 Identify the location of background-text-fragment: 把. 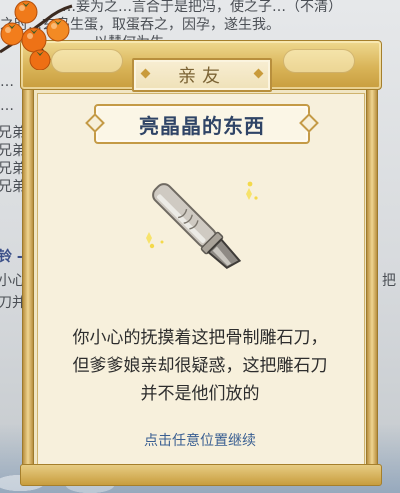
(389, 281).